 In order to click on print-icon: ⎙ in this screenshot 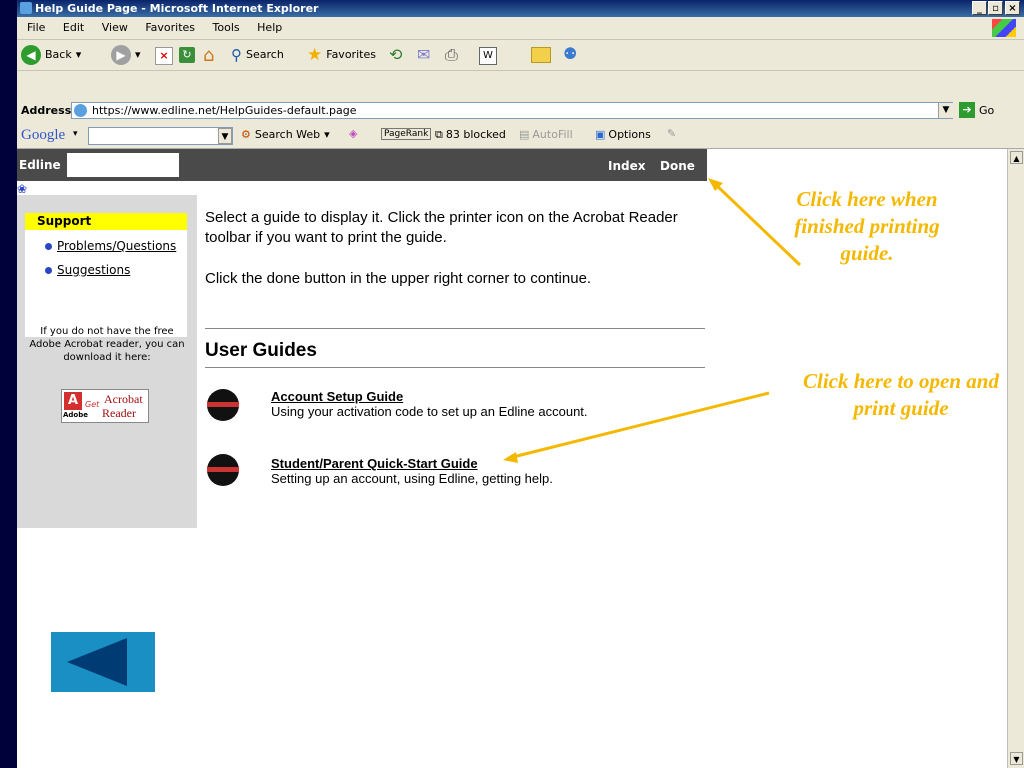, I will do `click(451, 55)`.